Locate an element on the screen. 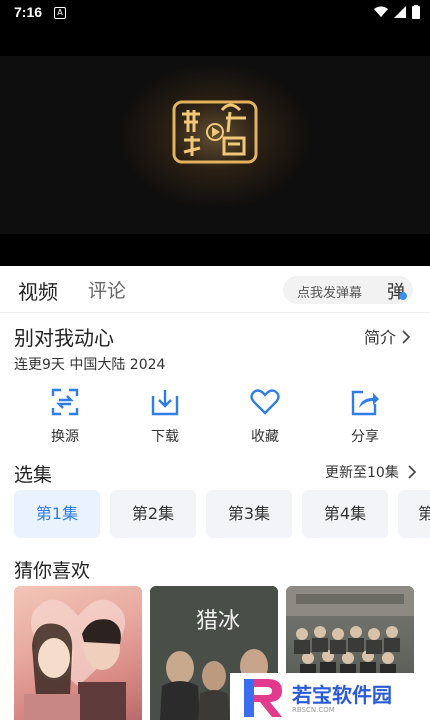  watermark: 若宝软件园 RBSCN.COM is located at coordinates (330, 696).